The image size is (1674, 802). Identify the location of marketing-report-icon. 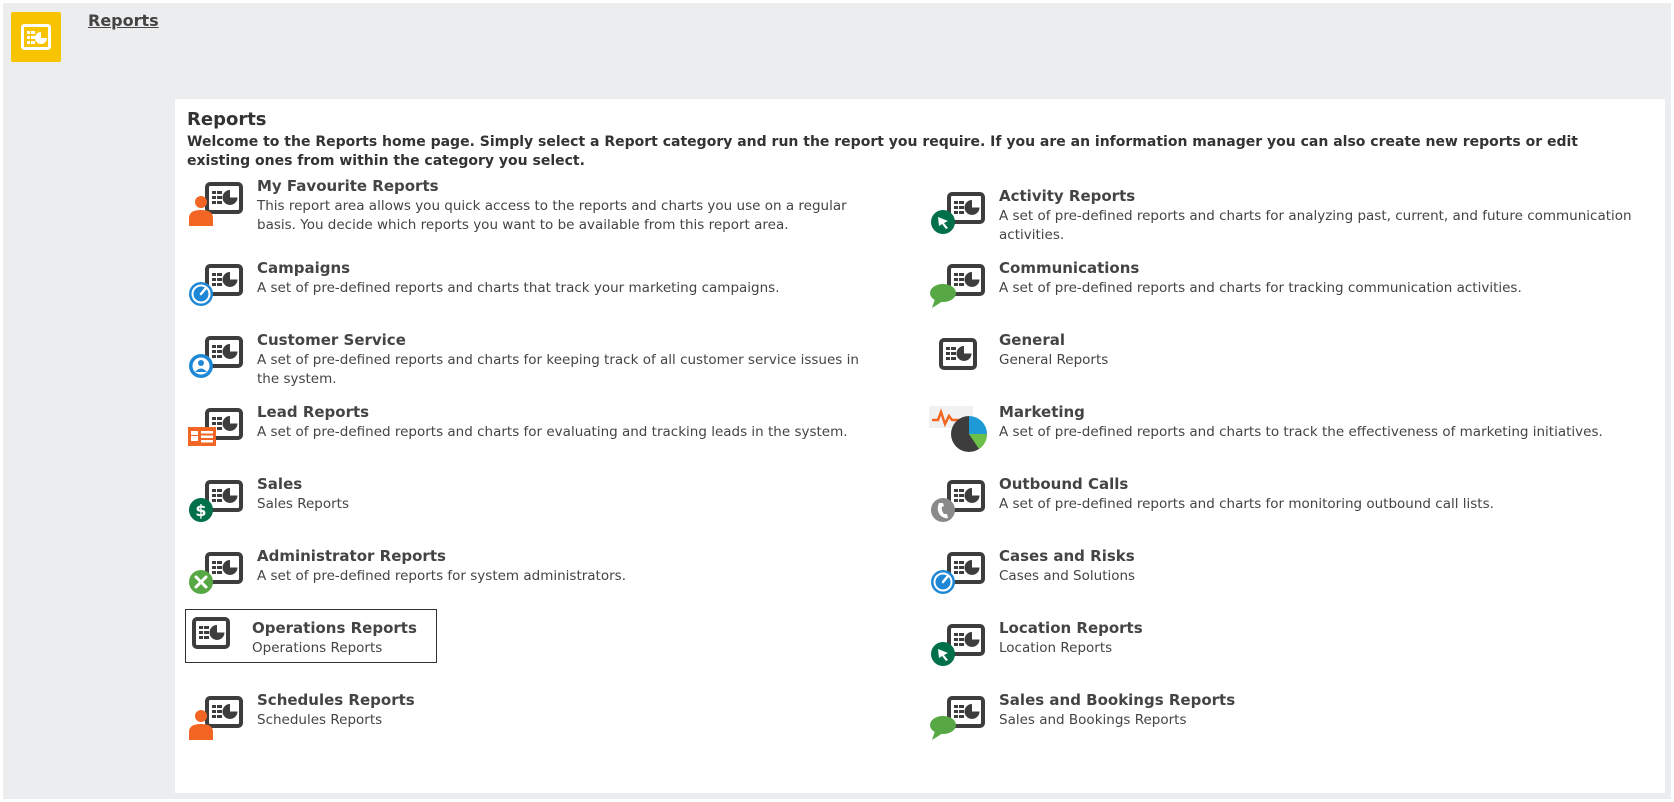
(958, 429).